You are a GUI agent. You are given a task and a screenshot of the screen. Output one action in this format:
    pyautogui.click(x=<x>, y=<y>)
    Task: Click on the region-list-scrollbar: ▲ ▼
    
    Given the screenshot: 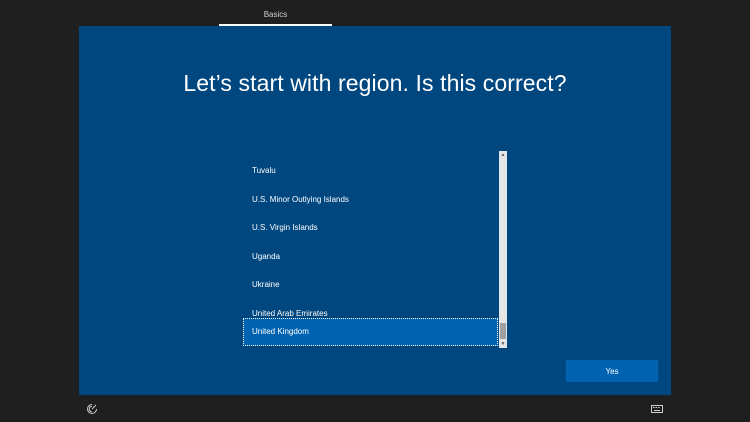 What is the action you would take?
    pyautogui.click(x=503, y=249)
    